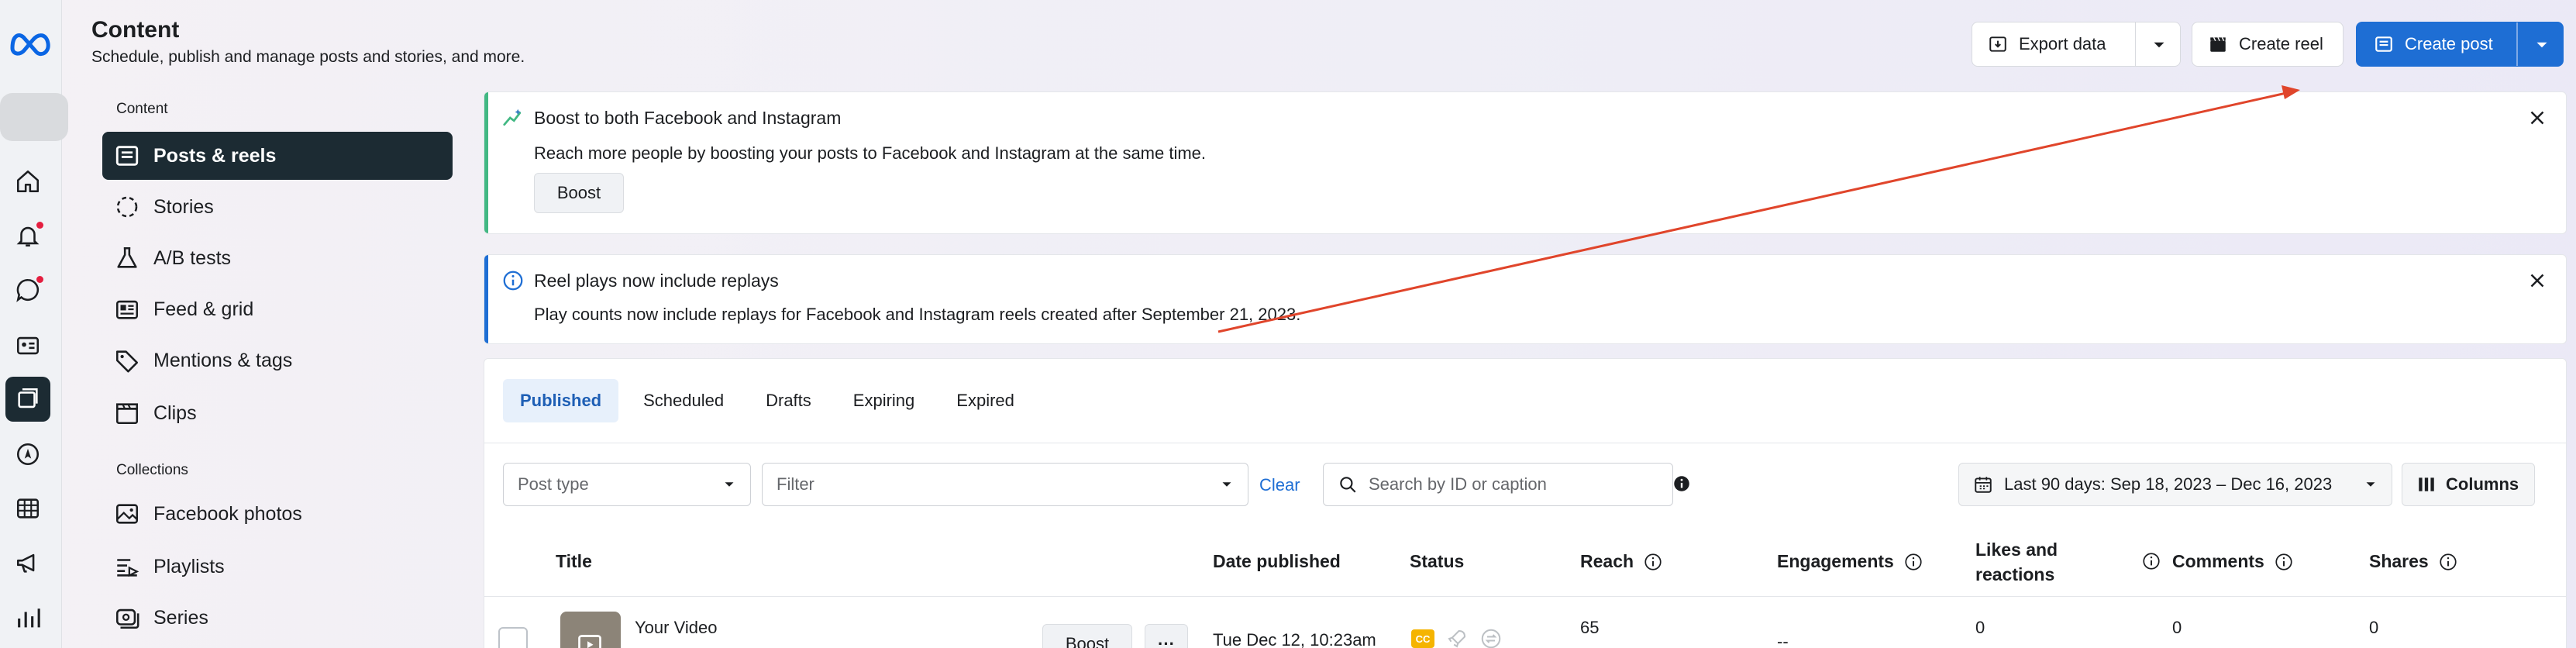  I want to click on sidebar-item-label: Series, so click(180, 617).